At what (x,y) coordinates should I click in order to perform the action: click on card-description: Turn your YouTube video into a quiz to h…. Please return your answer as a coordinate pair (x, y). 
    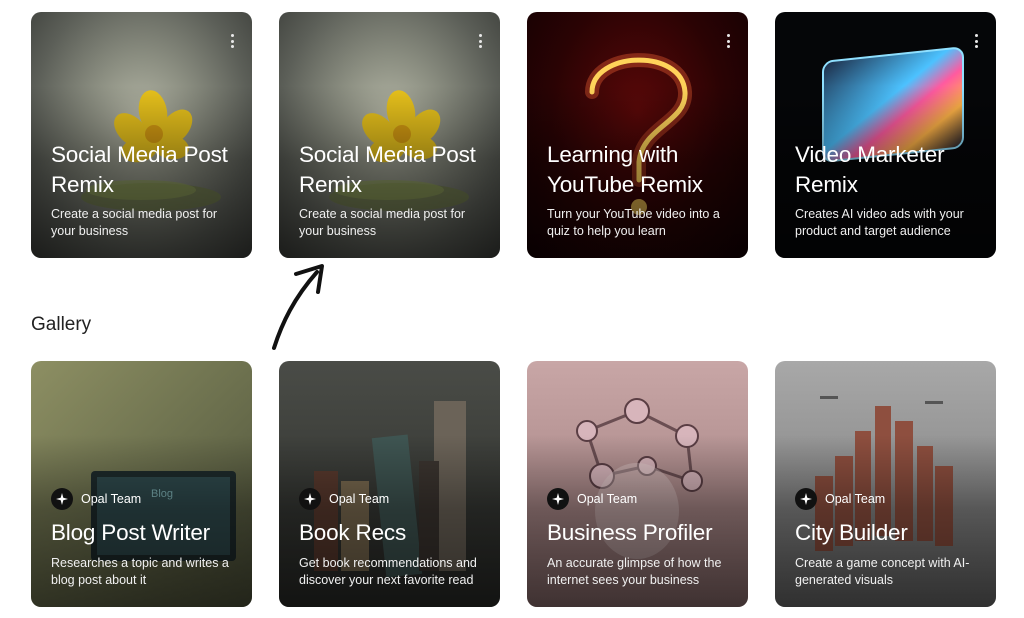
    Looking at the image, I should click on (633, 222).